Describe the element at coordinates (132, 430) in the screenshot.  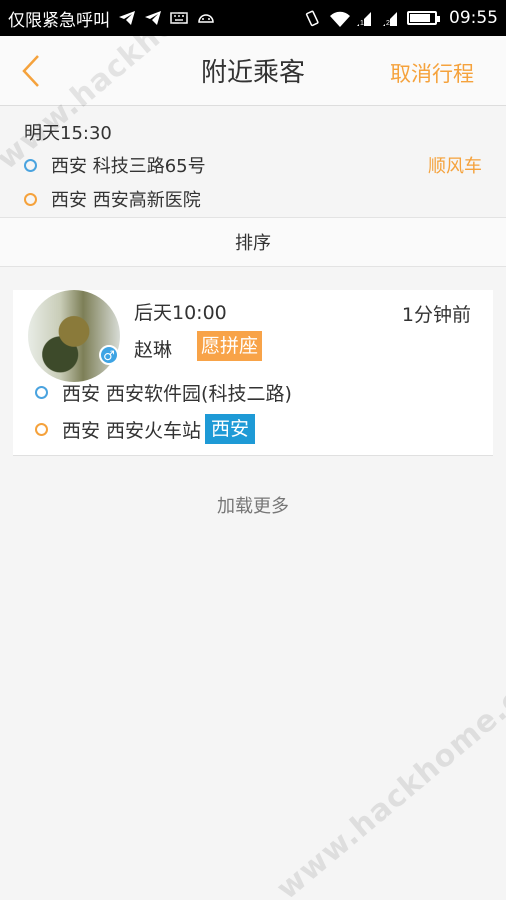
I see `passenger-destination-text: 西安 西安火车站` at that location.